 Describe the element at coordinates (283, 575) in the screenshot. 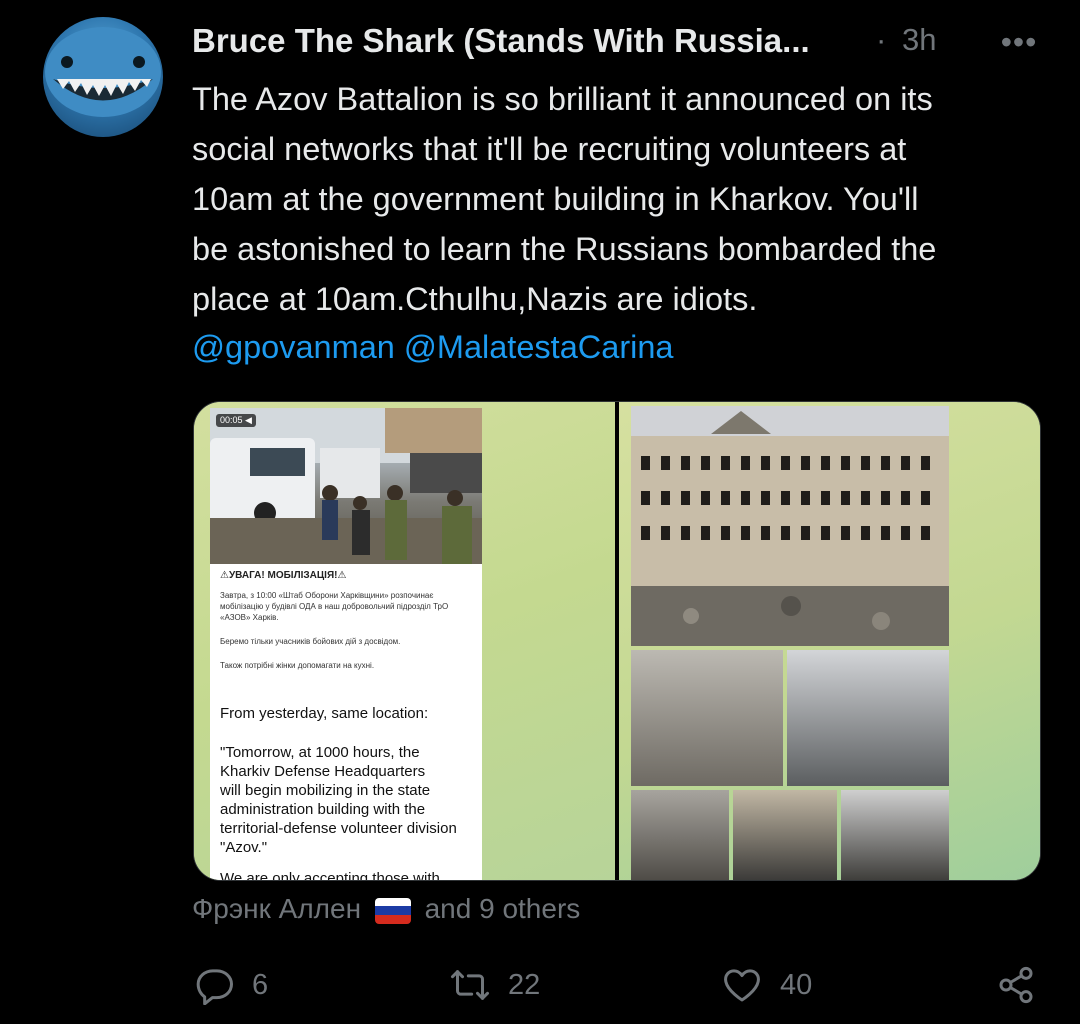

I see `ua-alert-title: ⚠УВАГА! МОБІЛІЗАЦІЯ!⚠` at that location.